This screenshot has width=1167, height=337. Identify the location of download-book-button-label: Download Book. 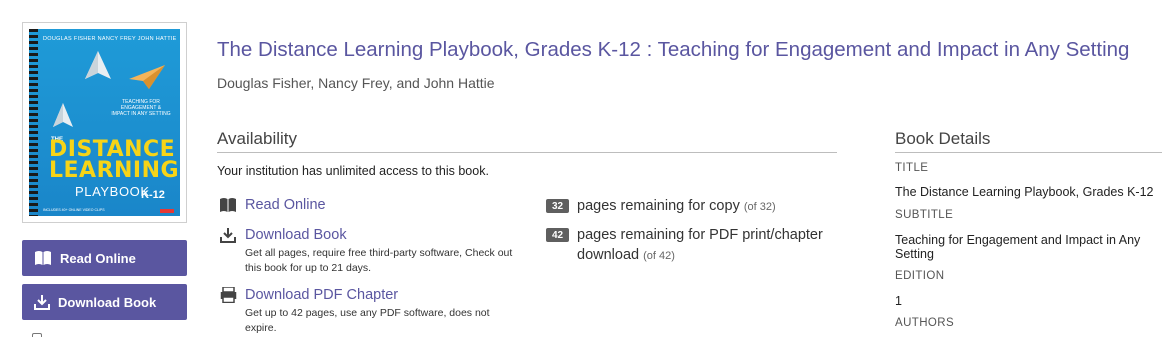
(107, 302).